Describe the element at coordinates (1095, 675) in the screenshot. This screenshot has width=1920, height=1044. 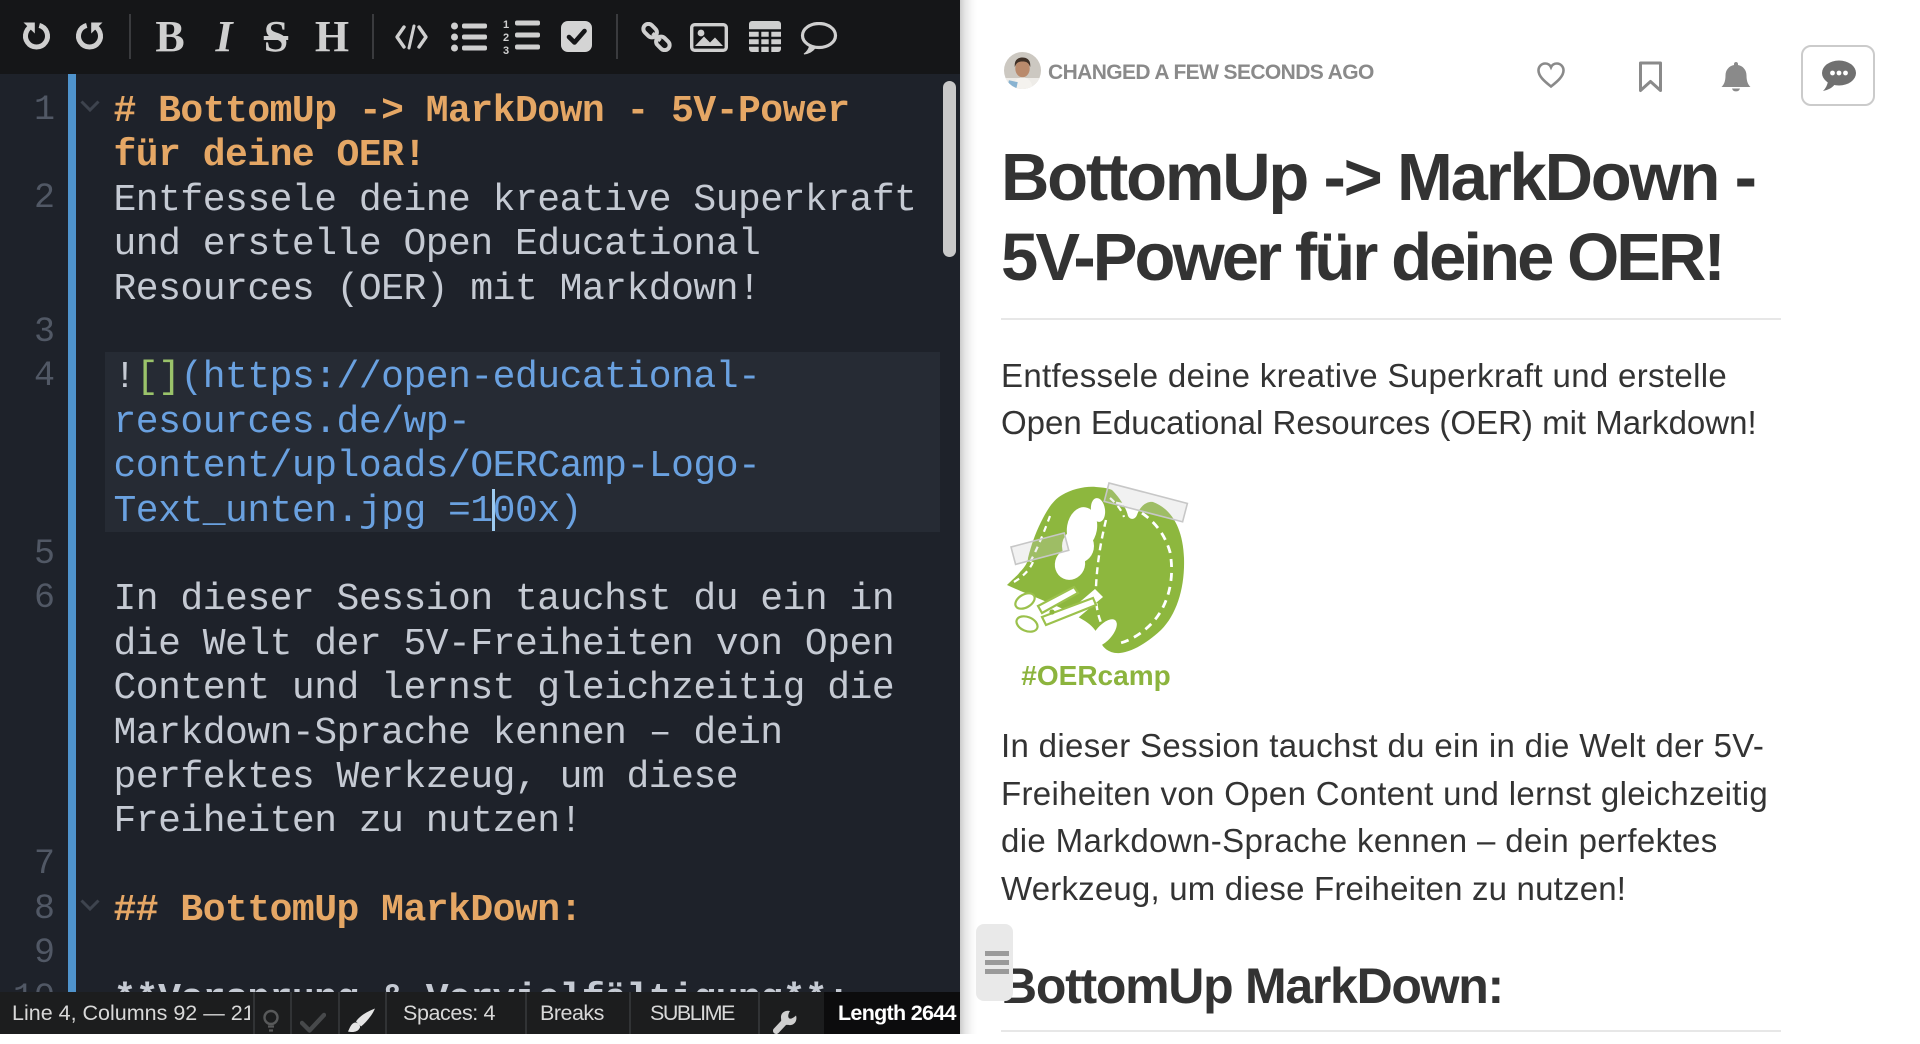
I see `svg-text: #OERcamp` at that location.